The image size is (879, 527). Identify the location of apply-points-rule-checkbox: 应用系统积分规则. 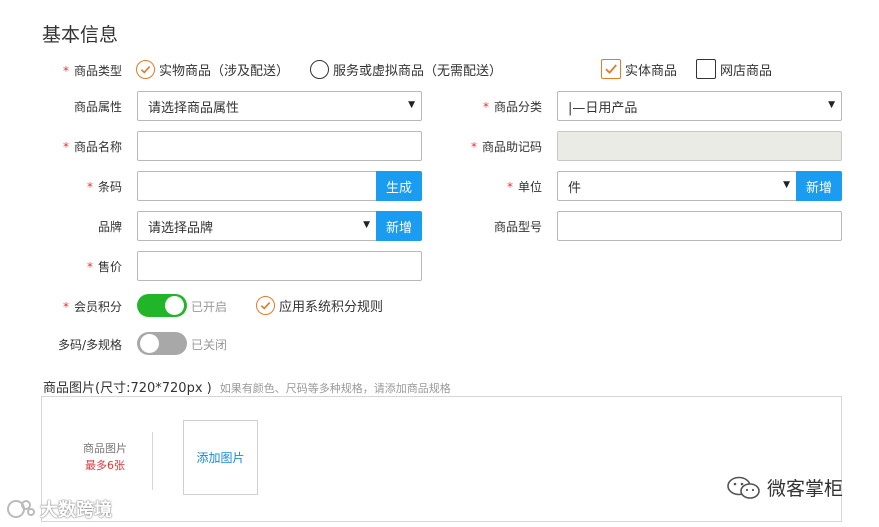
(319, 305).